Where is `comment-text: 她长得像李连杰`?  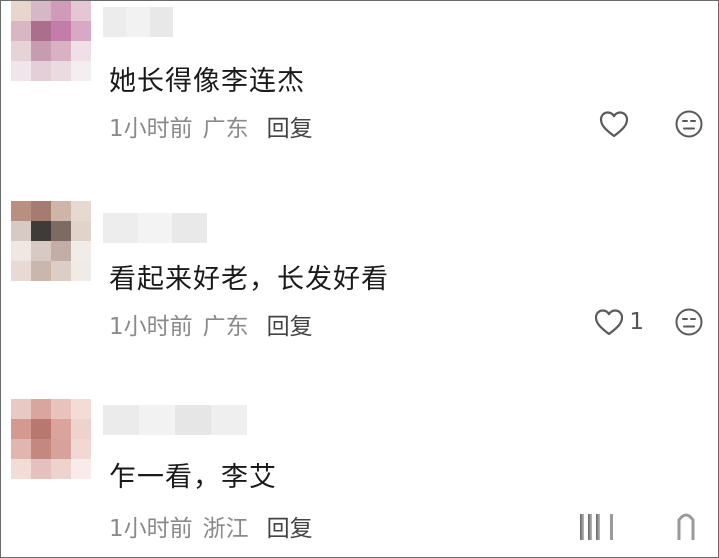
comment-text: 她长得像李连杰 is located at coordinates (207, 81).